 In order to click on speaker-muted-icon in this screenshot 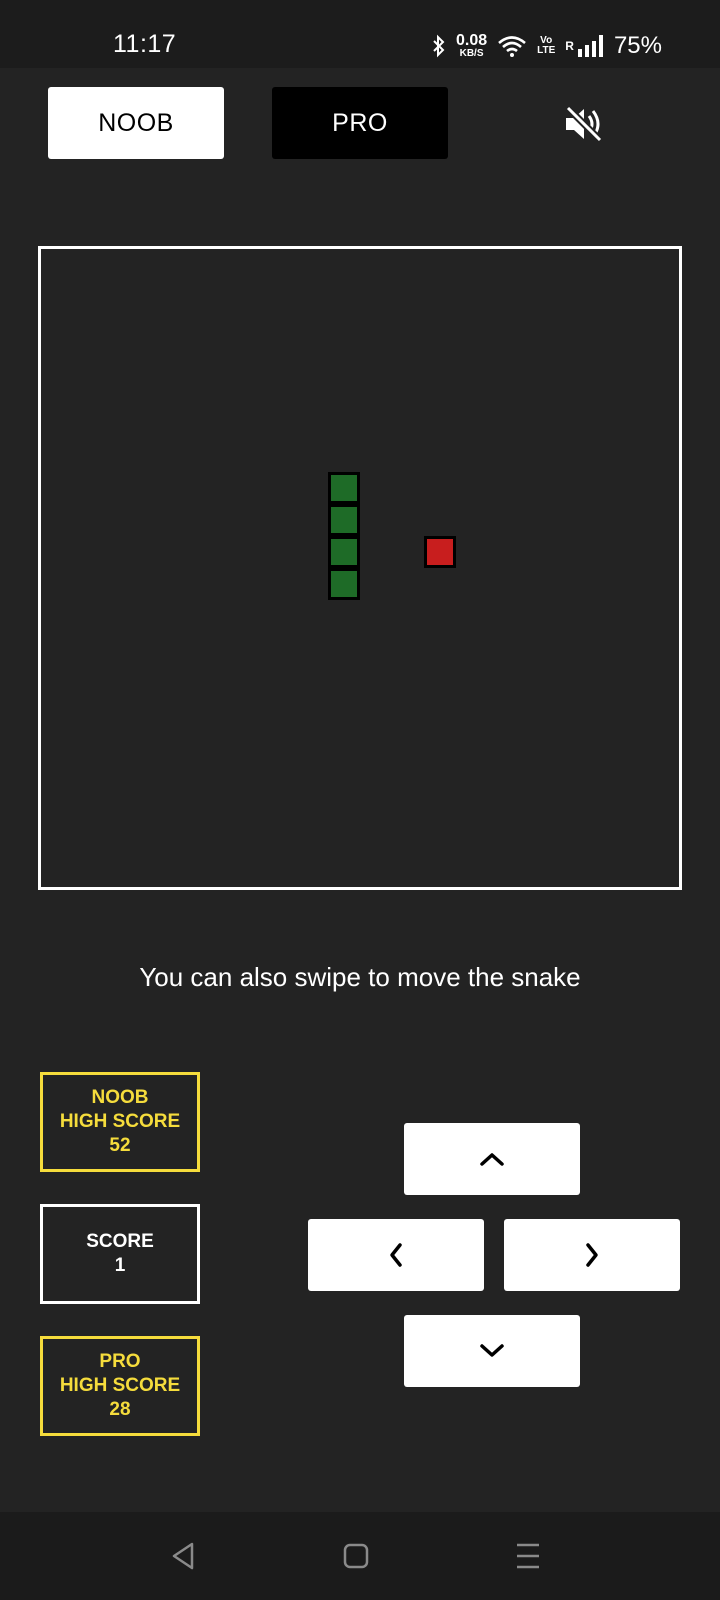, I will do `click(584, 124)`.